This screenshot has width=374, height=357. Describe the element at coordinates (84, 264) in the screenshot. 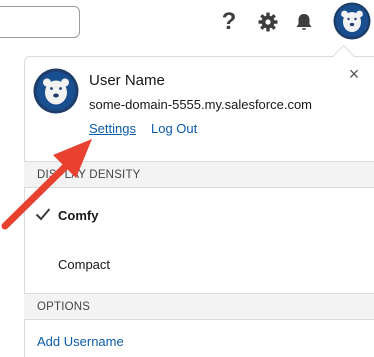

I see `density-option-compact: Compact` at that location.